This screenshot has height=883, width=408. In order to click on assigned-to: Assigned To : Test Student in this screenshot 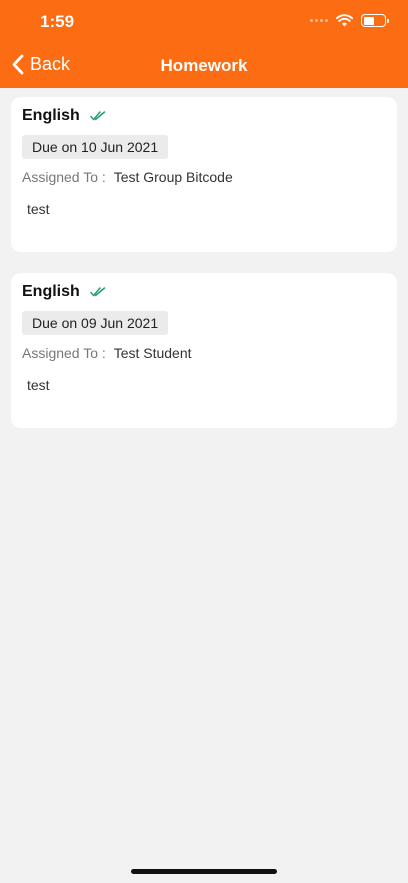, I will do `click(107, 353)`.